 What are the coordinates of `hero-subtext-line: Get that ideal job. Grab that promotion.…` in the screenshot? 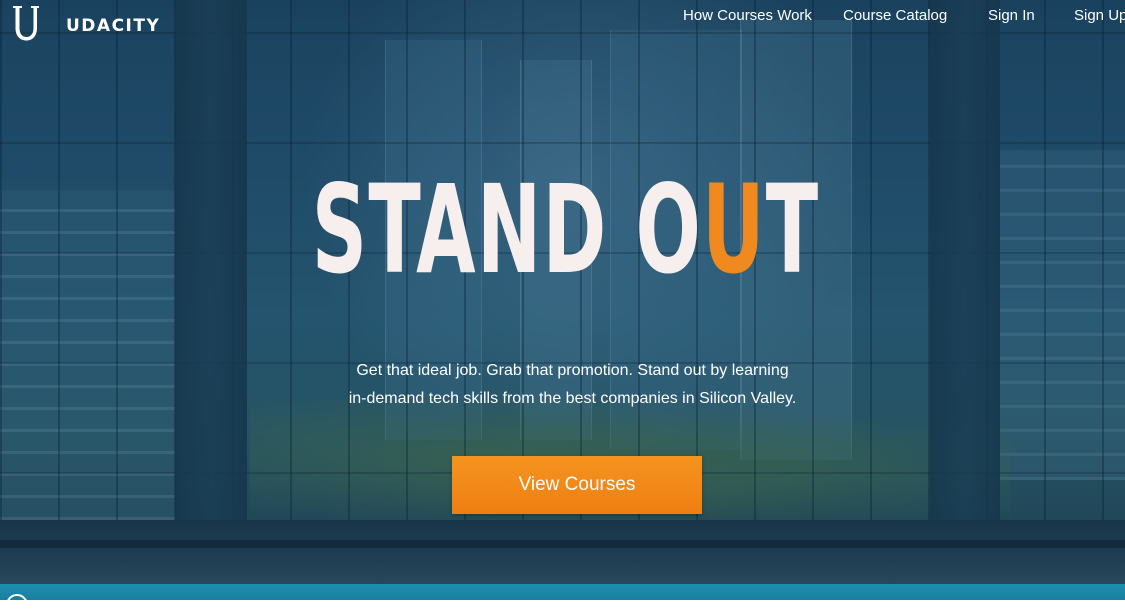 It's located at (572, 370).